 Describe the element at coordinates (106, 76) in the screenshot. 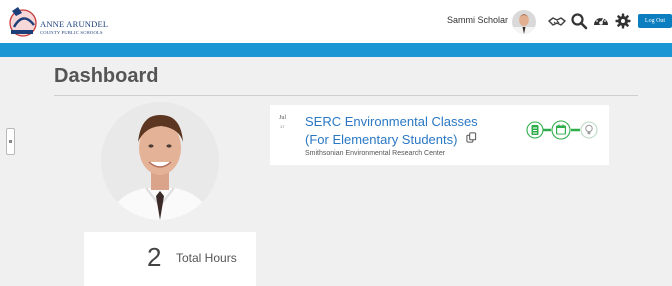

I see `page-title: Dashboard` at that location.